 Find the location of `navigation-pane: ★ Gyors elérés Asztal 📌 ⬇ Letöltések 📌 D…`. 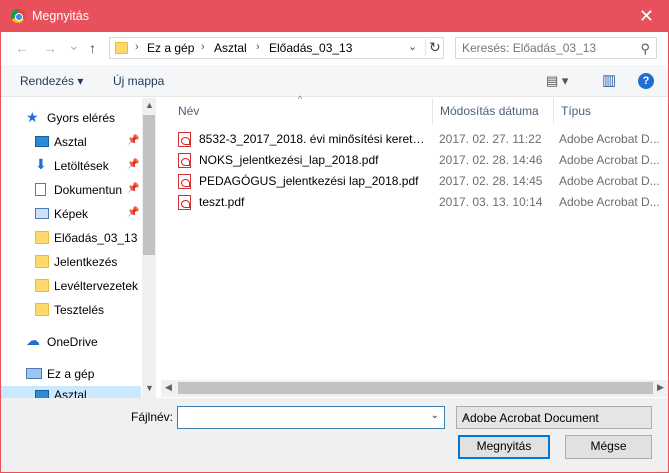

navigation-pane: ★ Gyors elérés Asztal 📌 ⬇ Letöltések 📌 D… is located at coordinates (78, 248).